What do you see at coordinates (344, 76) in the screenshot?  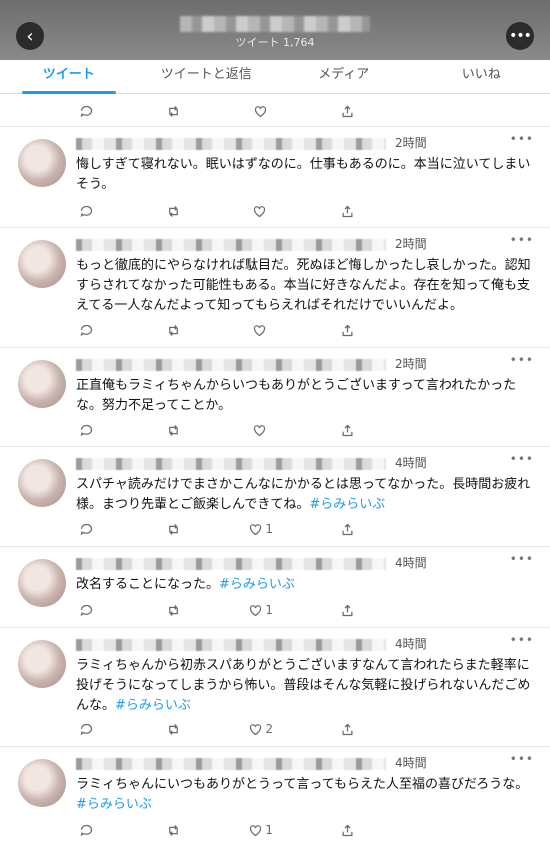 I see `tab-media: メディア` at bounding box center [344, 76].